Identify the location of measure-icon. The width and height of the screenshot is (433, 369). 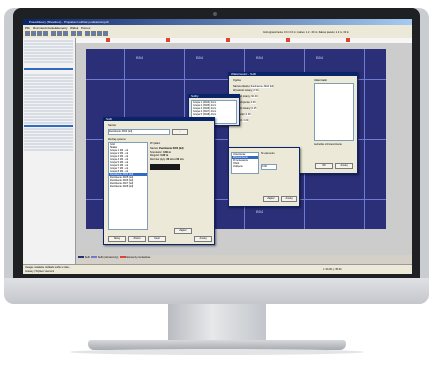
(99, 33).